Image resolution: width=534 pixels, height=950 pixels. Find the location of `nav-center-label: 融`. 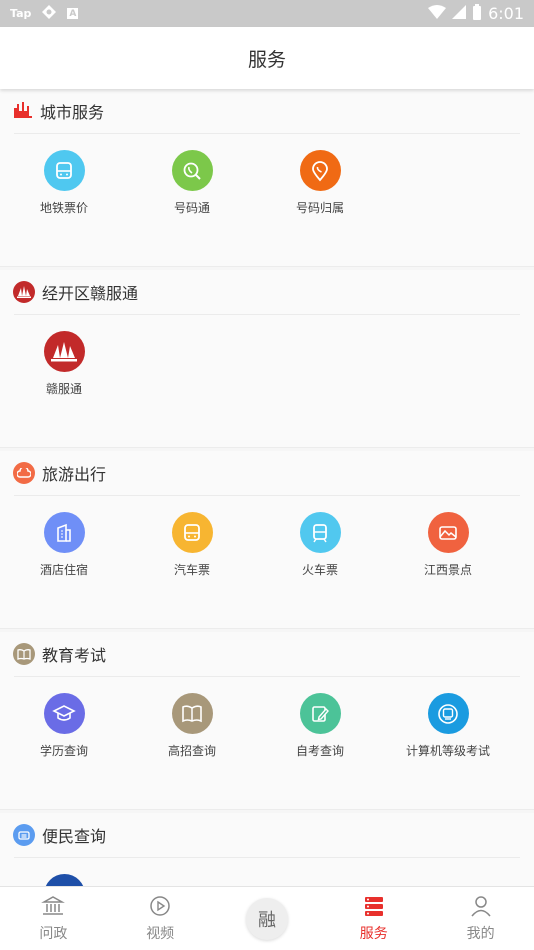

nav-center-label: 融 is located at coordinates (266, 920).